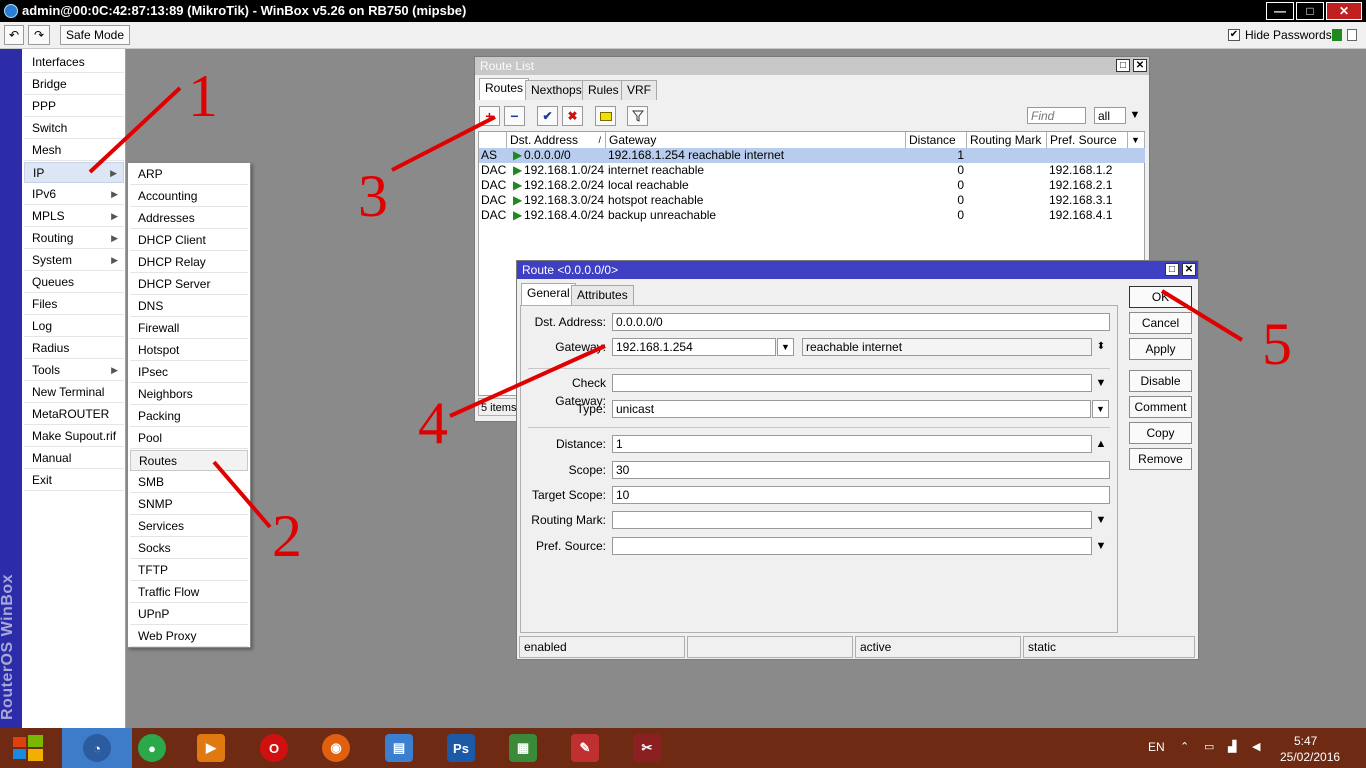  I want to click on submenu-item-firewall: Firewall, so click(189, 328).